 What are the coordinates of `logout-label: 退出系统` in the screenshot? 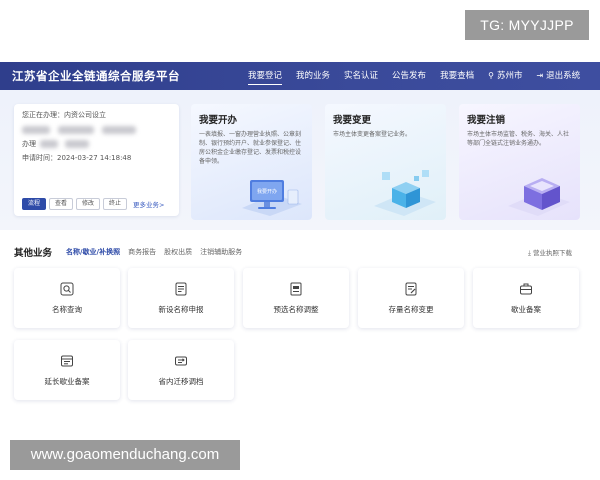 It's located at (563, 76).